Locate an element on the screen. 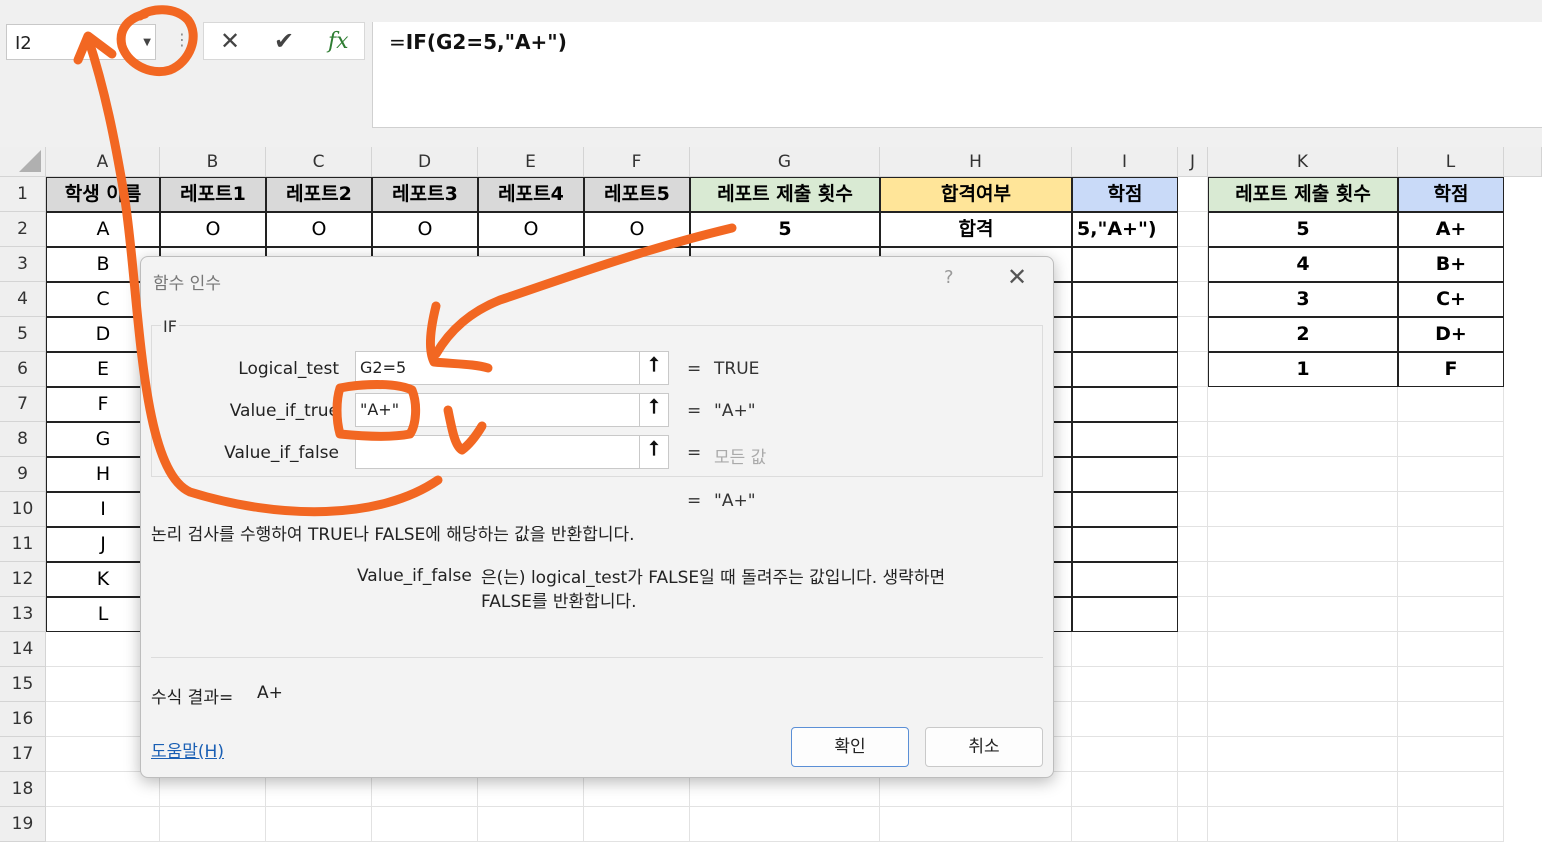 This screenshot has height=852, width=1542. grade-cell: D+ is located at coordinates (1451, 334).